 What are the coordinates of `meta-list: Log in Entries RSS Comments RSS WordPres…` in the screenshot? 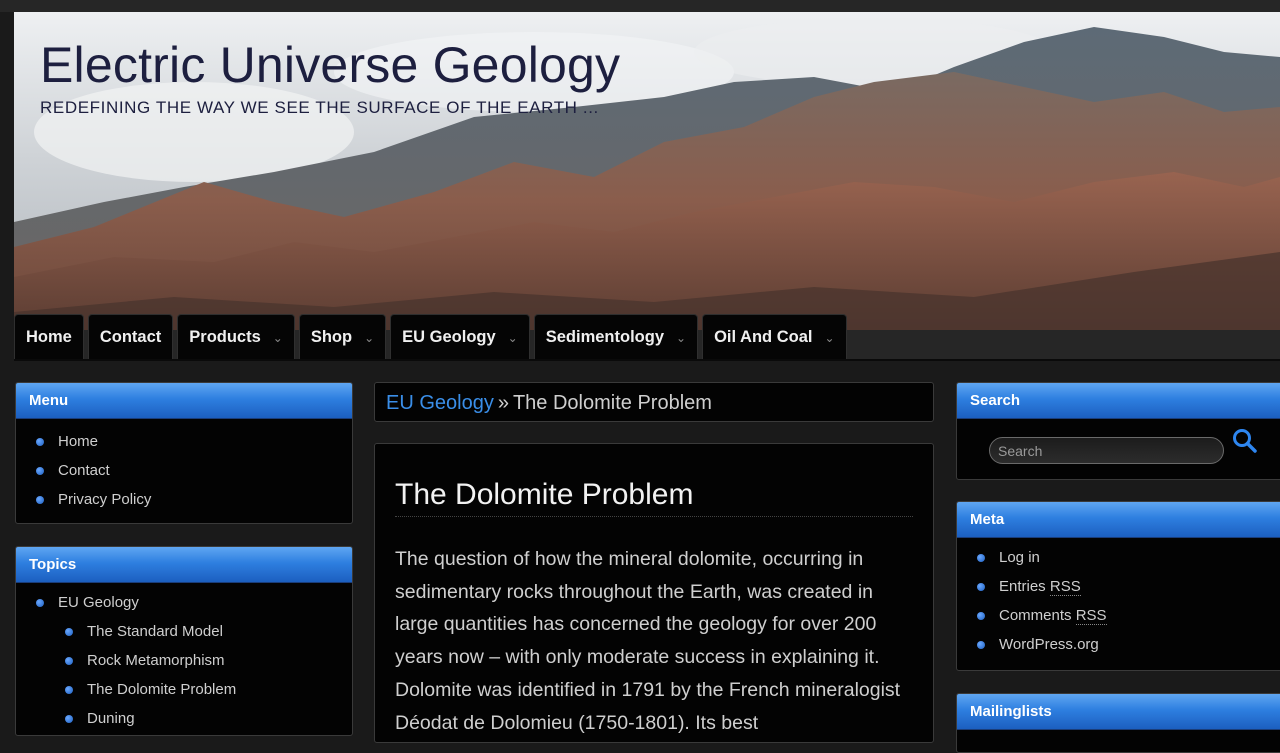 It's located at (1118, 598).